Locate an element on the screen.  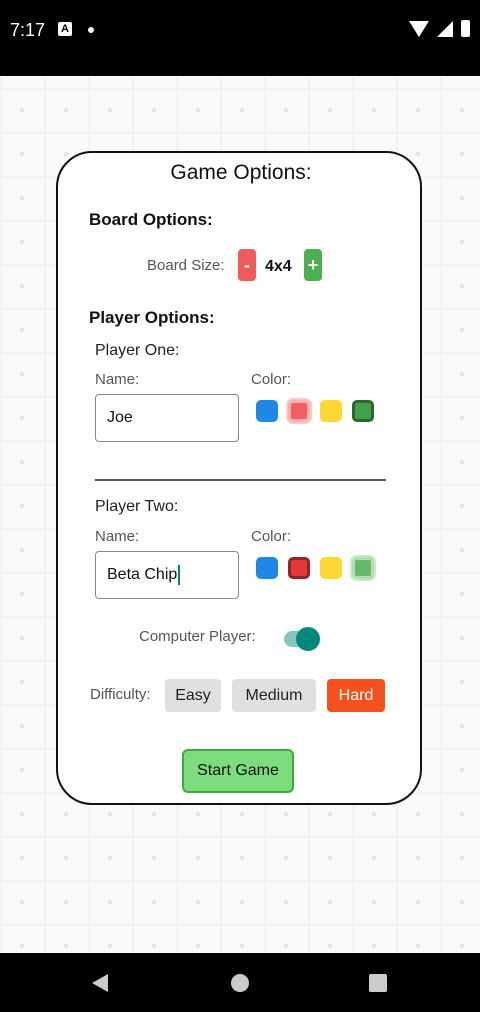
difficulty-hard-button: Hard is located at coordinates (356, 695).